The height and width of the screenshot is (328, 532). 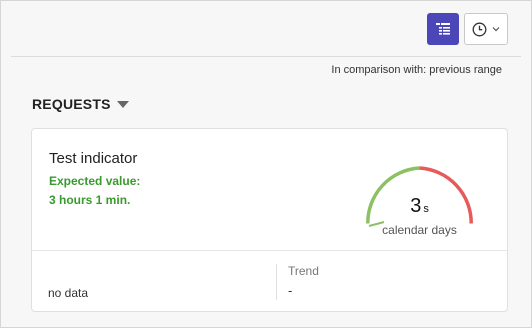 What do you see at coordinates (122, 104) in the screenshot?
I see `caret-down-icon` at bounding box center [122, 104].